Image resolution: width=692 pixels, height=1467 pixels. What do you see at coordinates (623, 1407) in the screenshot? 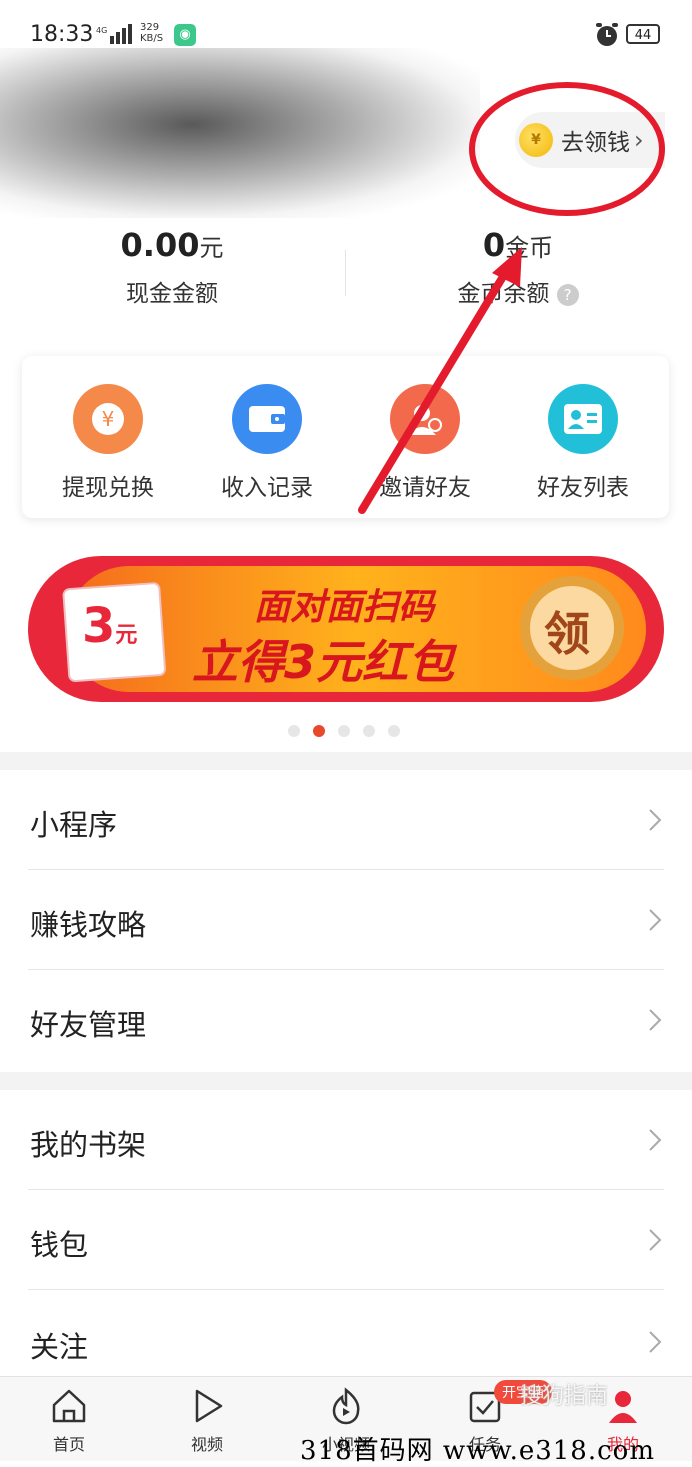
I see `profile-icon` at bounding box center [623, 1407].